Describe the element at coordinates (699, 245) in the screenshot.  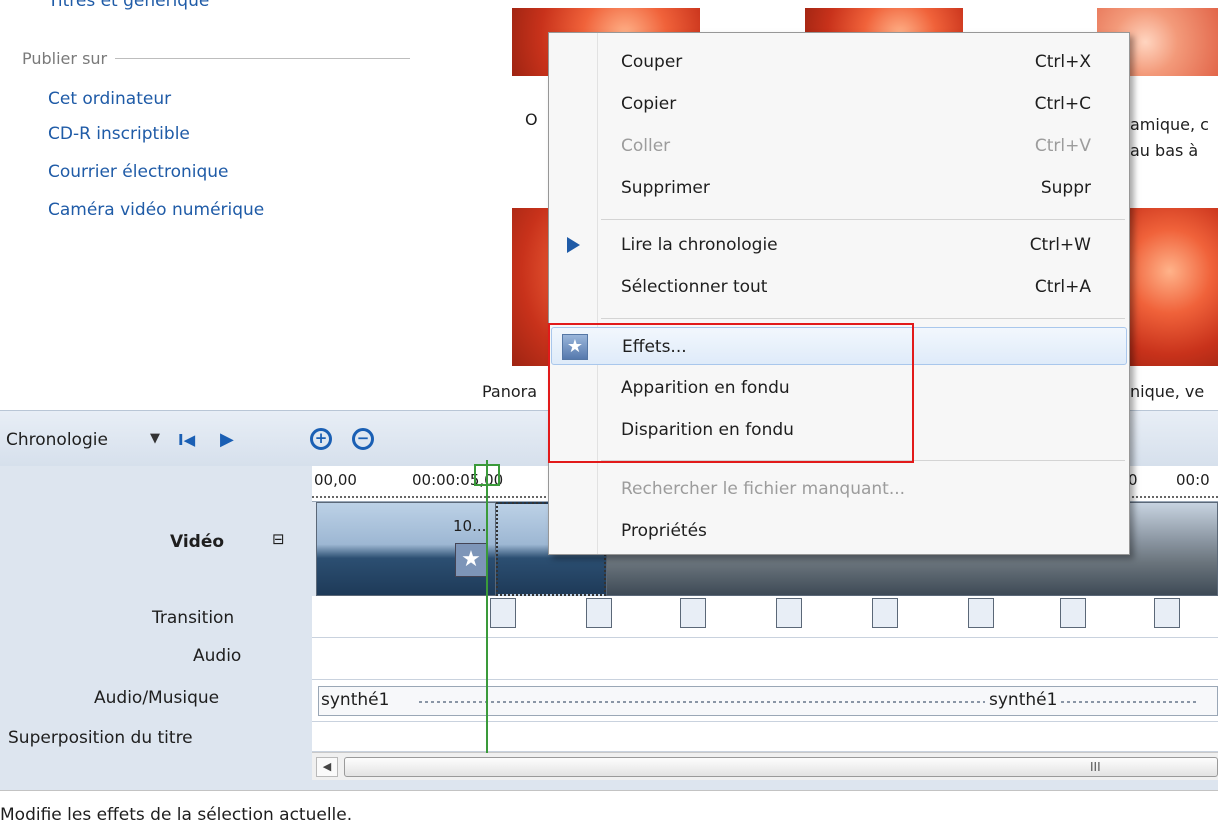
I see `menu-item-label: Lire la chronologie` at that location.